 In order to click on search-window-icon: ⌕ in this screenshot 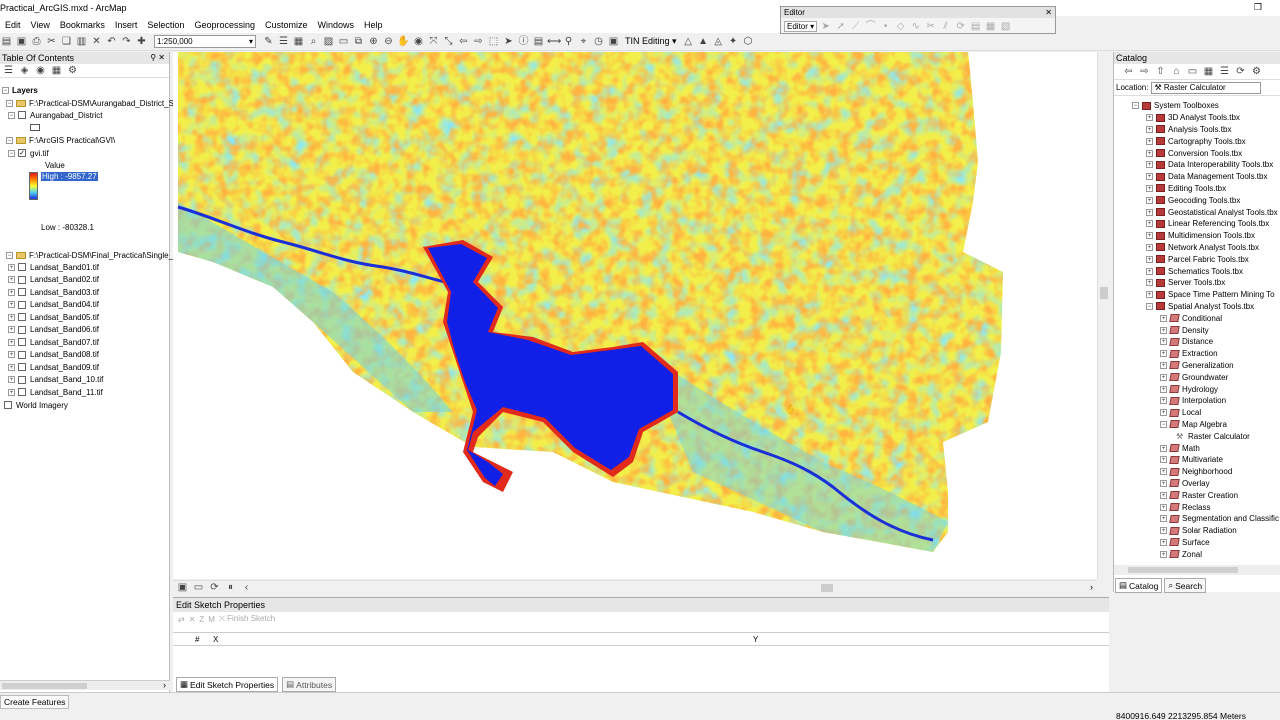, I will do `click(313, 41)`.